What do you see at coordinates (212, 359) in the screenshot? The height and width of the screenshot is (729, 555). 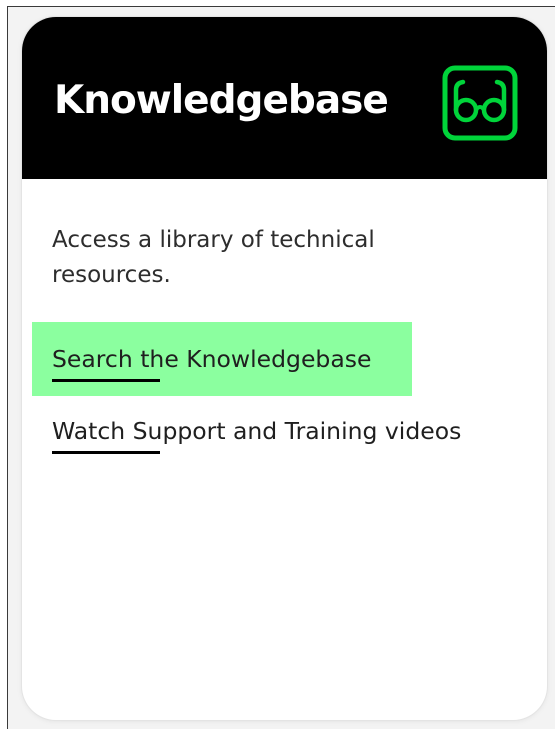 I see `search-knowledgebase-link-label: Search the Knowledgebase` at bounding box center [212, 359].